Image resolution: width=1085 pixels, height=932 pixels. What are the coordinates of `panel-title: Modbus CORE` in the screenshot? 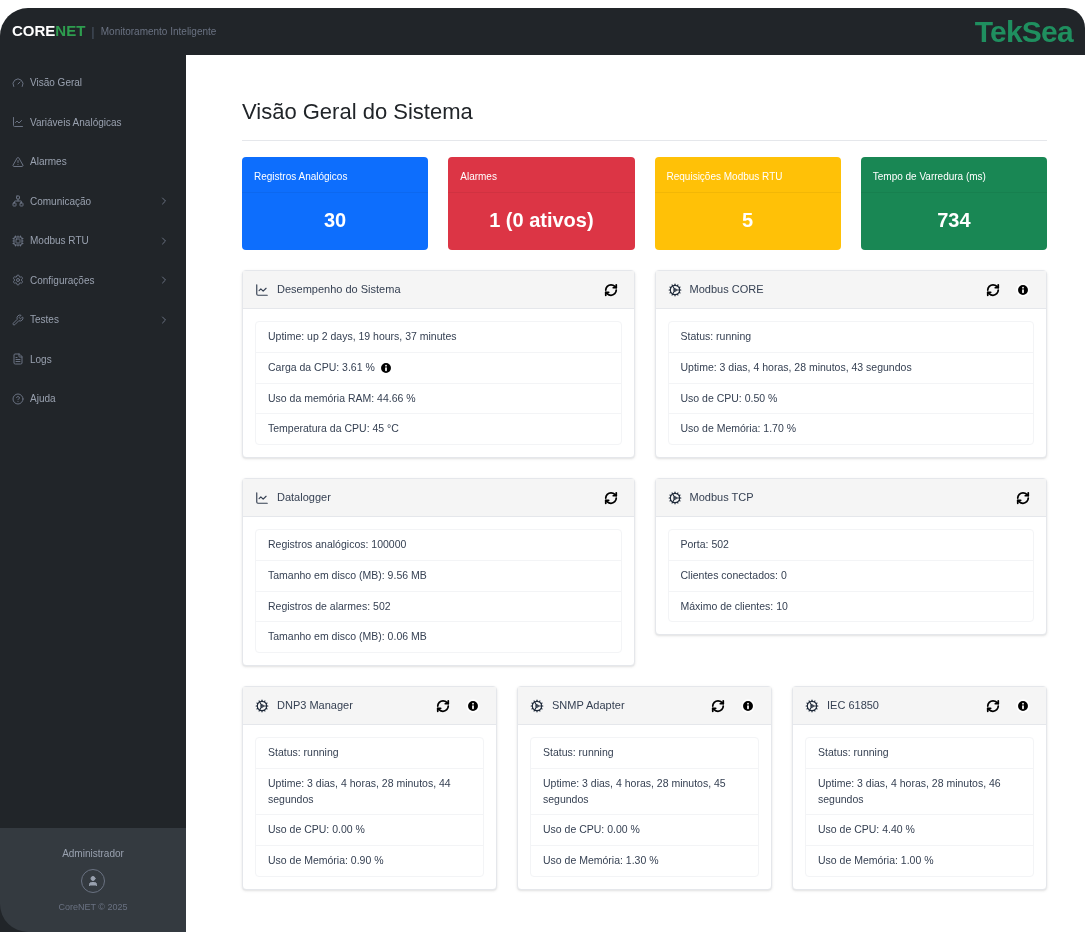 It's located at (727, 290).